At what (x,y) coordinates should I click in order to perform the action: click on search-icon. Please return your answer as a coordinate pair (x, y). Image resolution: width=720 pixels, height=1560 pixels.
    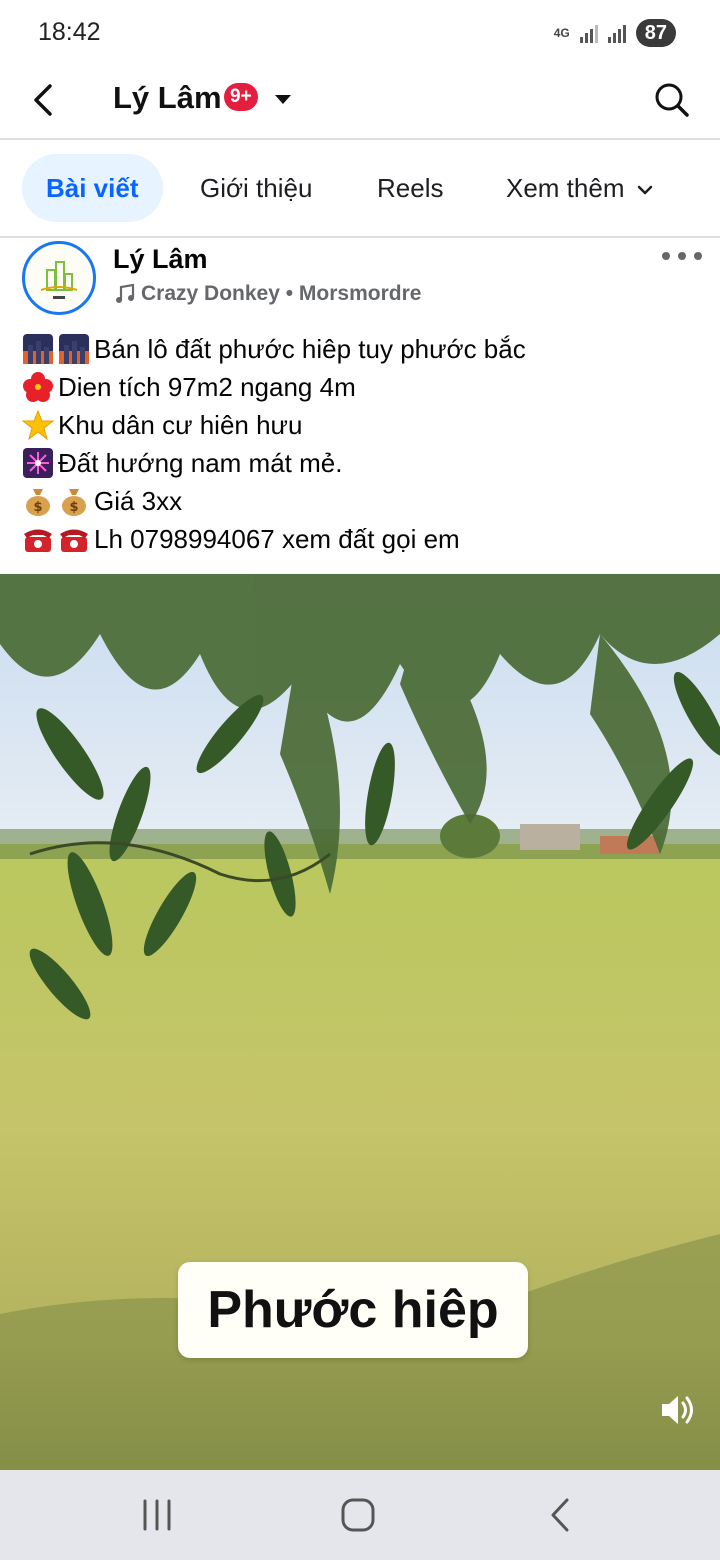
    Looking at the image, I should click on (672, 100).